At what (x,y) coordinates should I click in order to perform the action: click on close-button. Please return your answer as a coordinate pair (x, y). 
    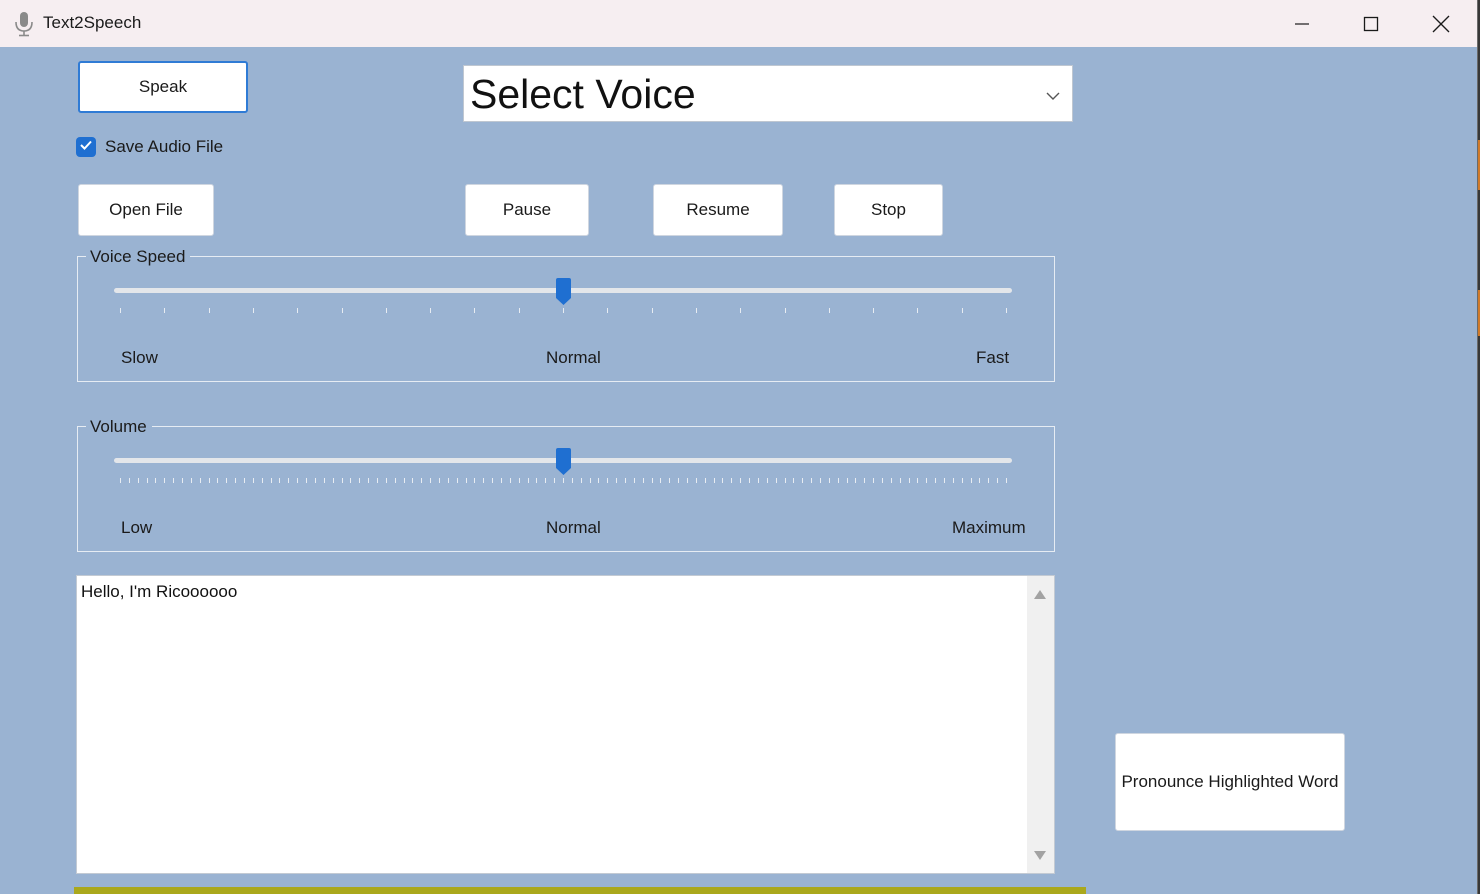
    Looking at the image, I should click on (1441, 23).